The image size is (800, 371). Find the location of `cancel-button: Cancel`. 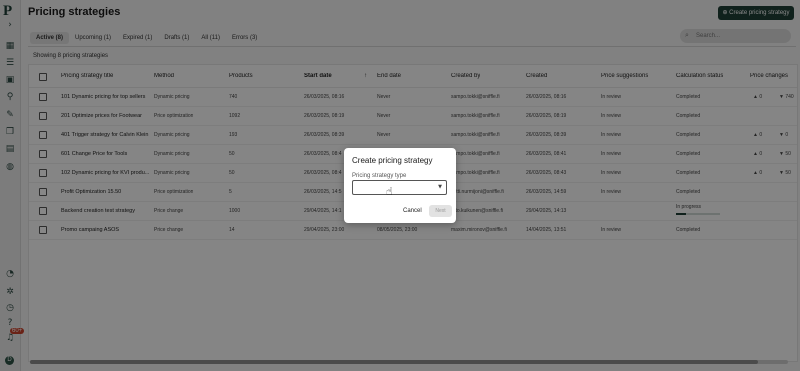

cancel-button: Cancel is located at coordinates (412, 211).